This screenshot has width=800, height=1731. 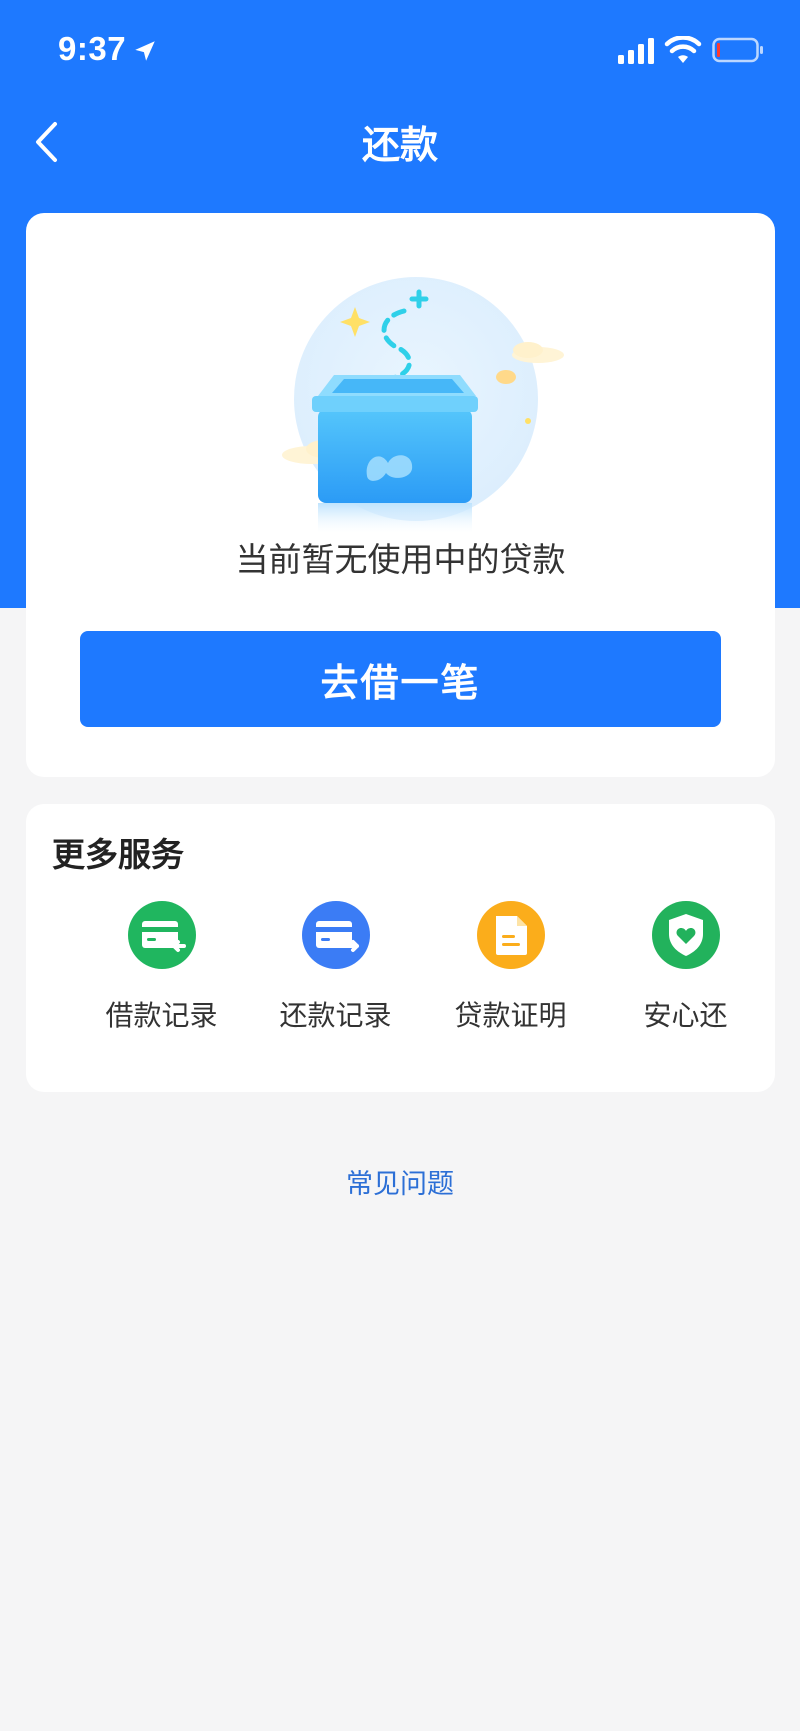 What do you see at coordinates (335, 935) in the screenshot?
I see `repay-record-icon` at bounding box center [335, 935].